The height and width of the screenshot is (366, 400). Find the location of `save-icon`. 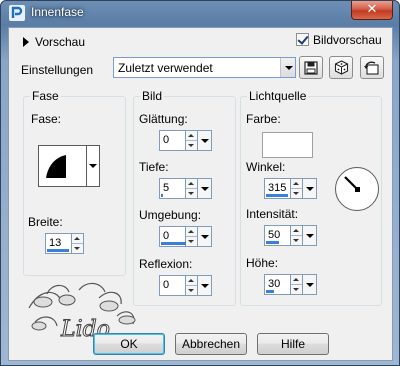

save-icon is located at coordinates (311, 67).